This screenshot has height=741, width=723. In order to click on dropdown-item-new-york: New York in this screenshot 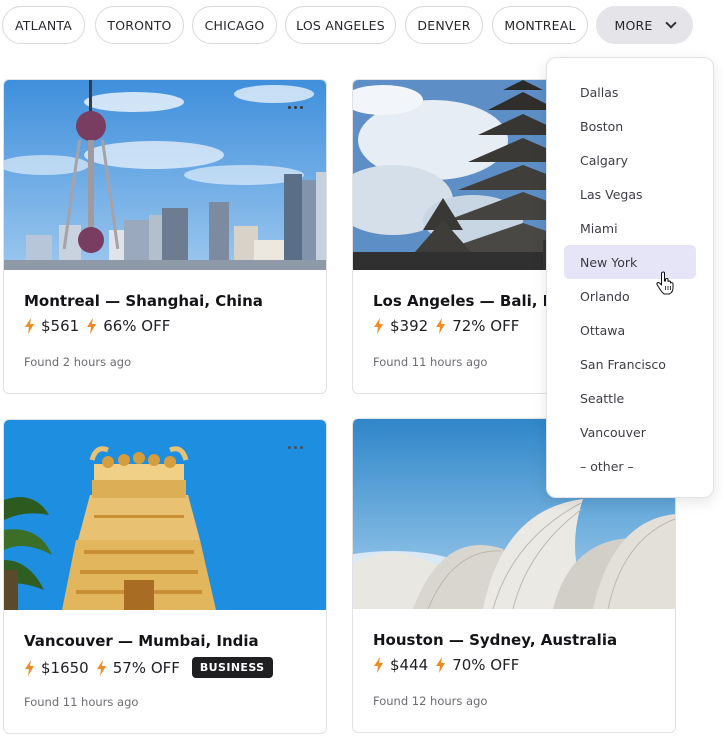, I will do `click(630, 262)`.